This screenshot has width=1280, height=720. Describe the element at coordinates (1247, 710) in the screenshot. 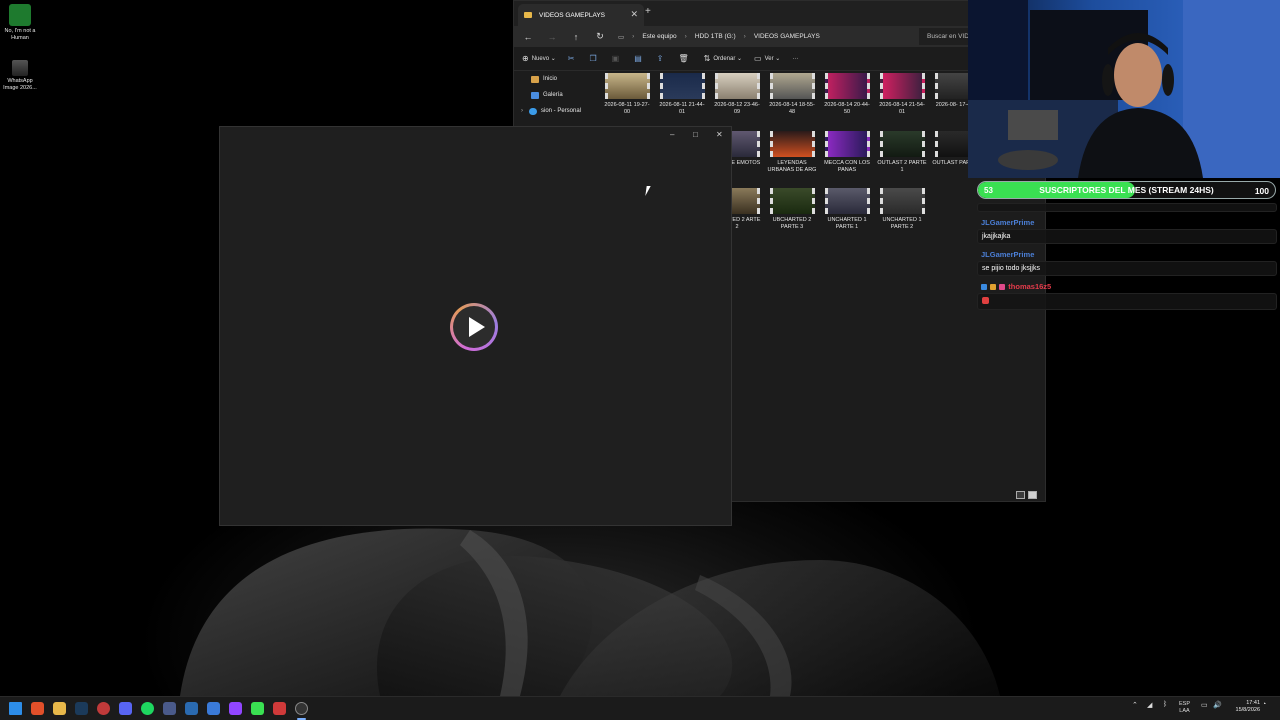

I see `clock-date: 15/8/2026` at that location.